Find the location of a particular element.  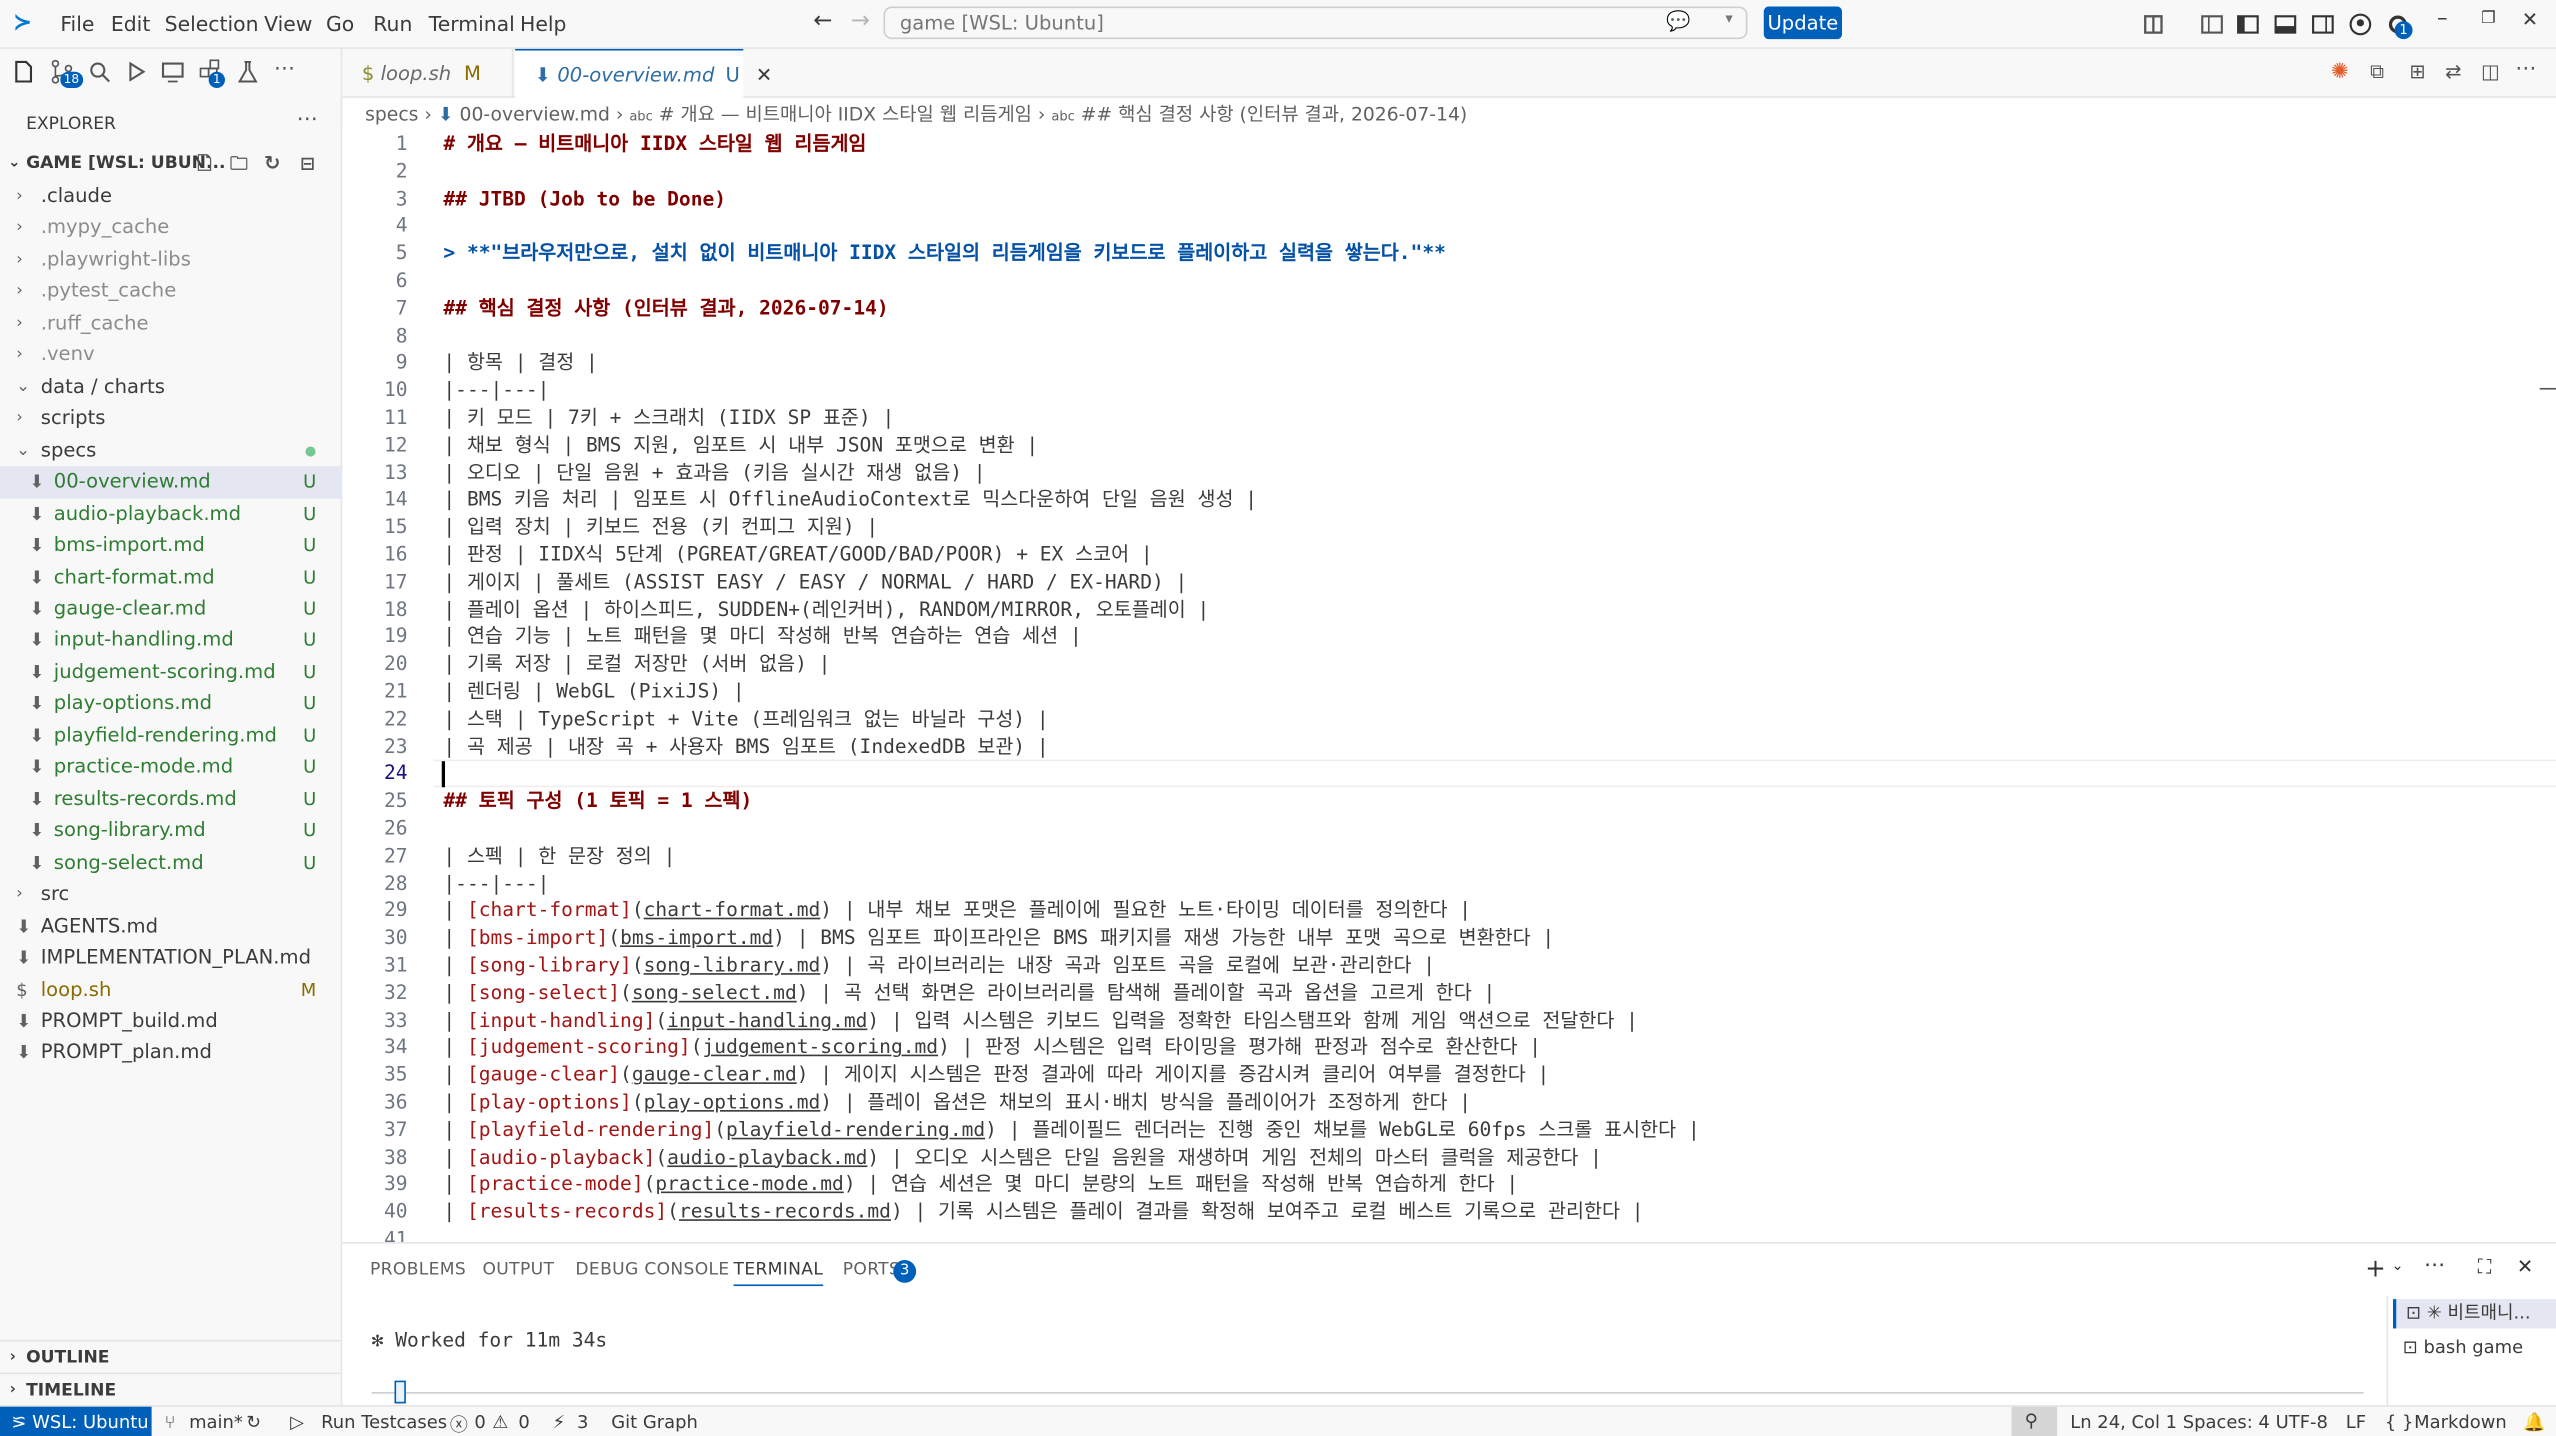

terminal-input-cursor is located at coordinates (400, 1392).